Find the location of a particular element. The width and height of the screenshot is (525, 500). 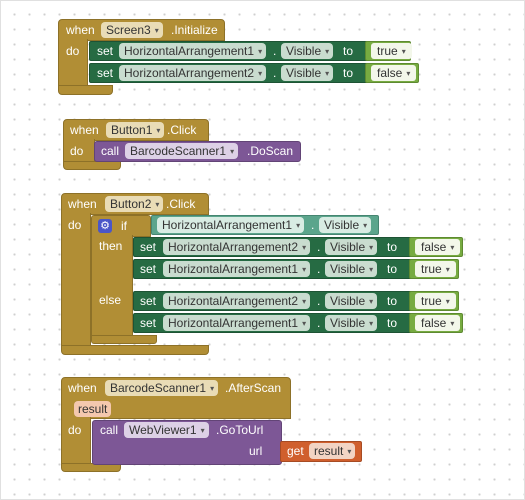

get-keyword: get is located at coordinates (295, 451).